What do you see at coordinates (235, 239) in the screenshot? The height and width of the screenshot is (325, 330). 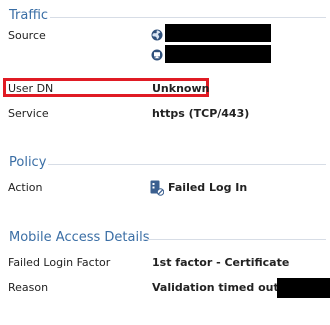 I see `mobile-access-section-divider` at bounding box center [235, 239].